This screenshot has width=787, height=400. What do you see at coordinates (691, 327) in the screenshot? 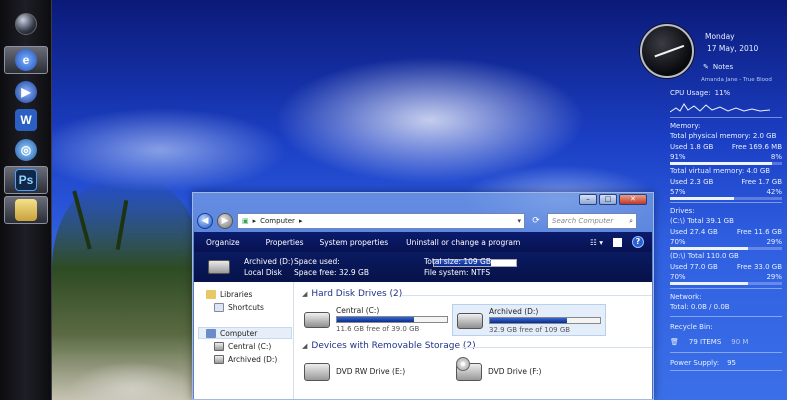
I see `recycle-title: Recycle Bin:` at bounding box center [691, 327].